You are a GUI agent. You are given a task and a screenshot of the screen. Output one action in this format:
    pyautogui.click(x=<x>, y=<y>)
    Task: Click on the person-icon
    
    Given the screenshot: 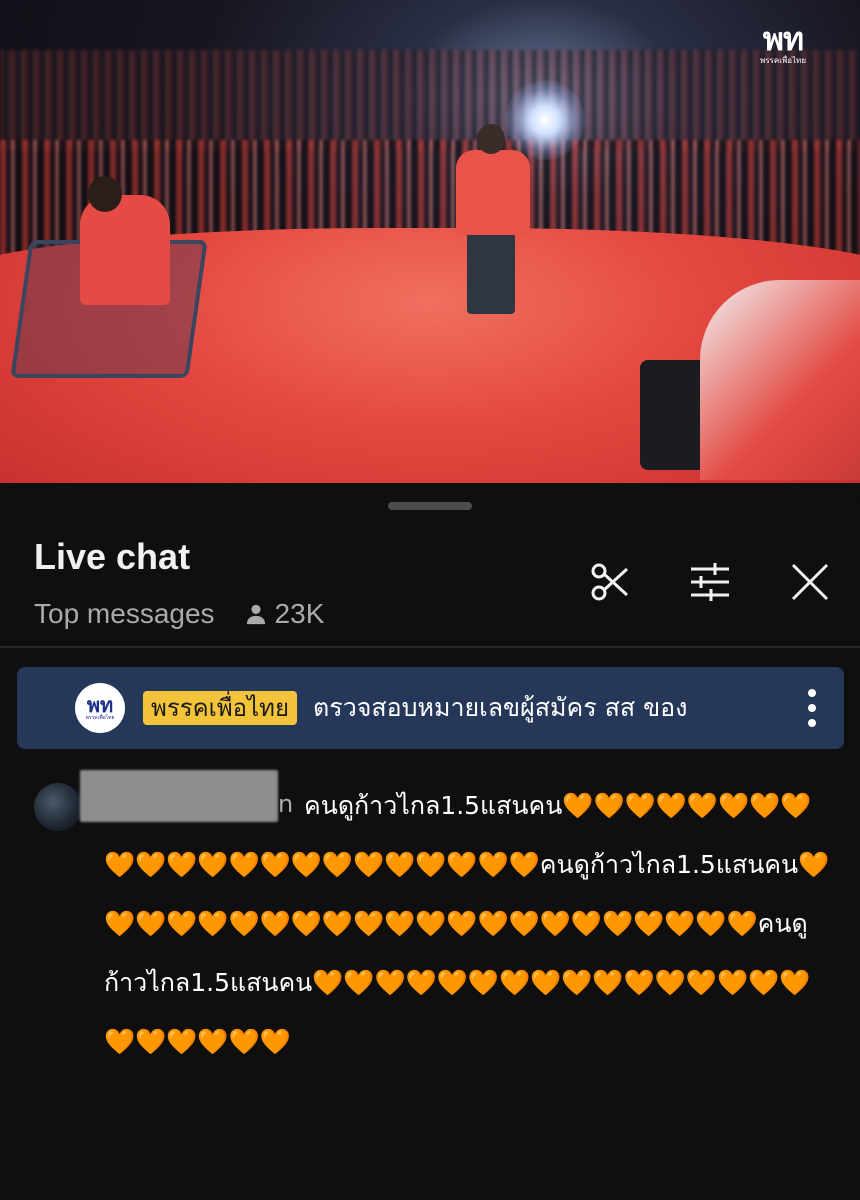 What is the action you would take?
    pyautogui.click(x=255, y=614)
    